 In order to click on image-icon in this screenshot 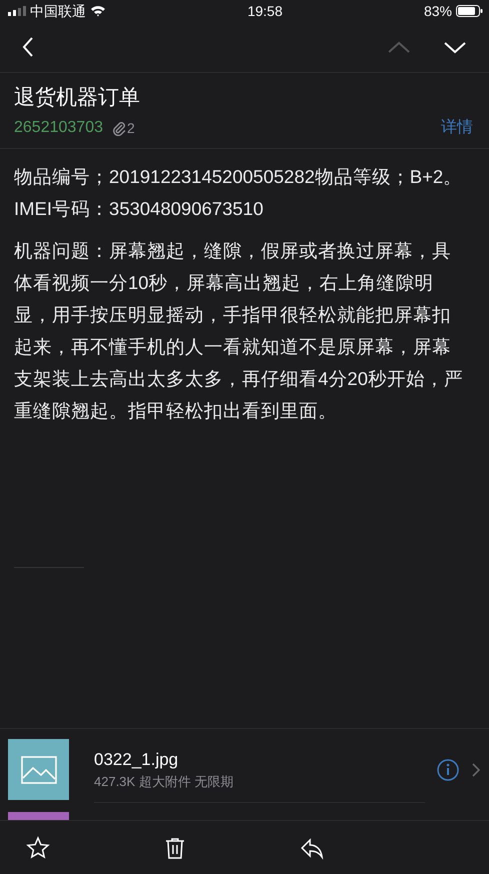, I will do `click(38, 770)`.